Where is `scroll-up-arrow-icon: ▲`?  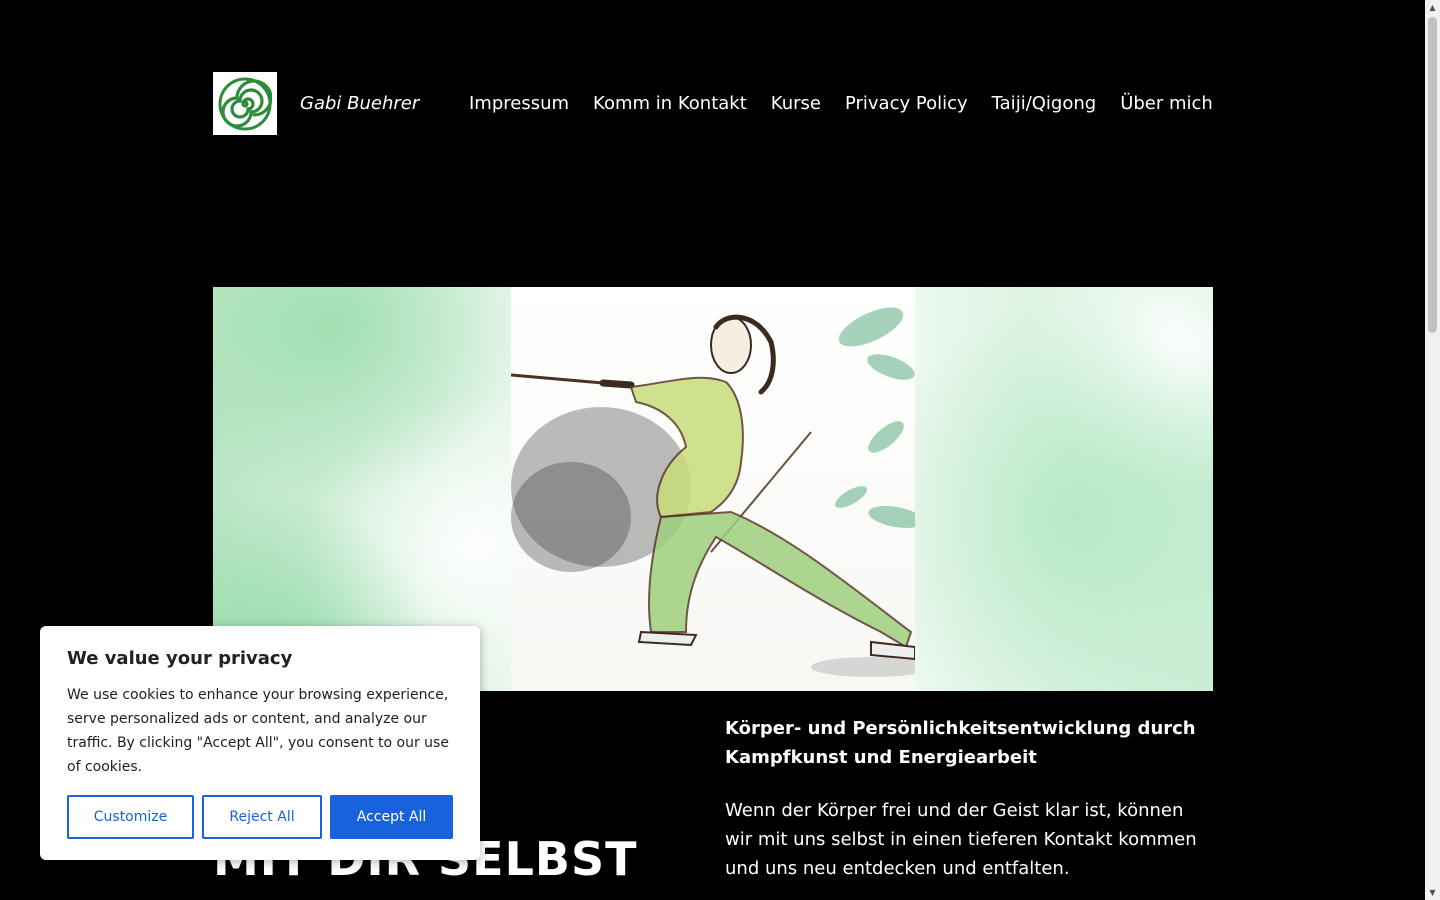
scroll-up-arrow-icon: ▲ is located at coordinates (1432, 7).